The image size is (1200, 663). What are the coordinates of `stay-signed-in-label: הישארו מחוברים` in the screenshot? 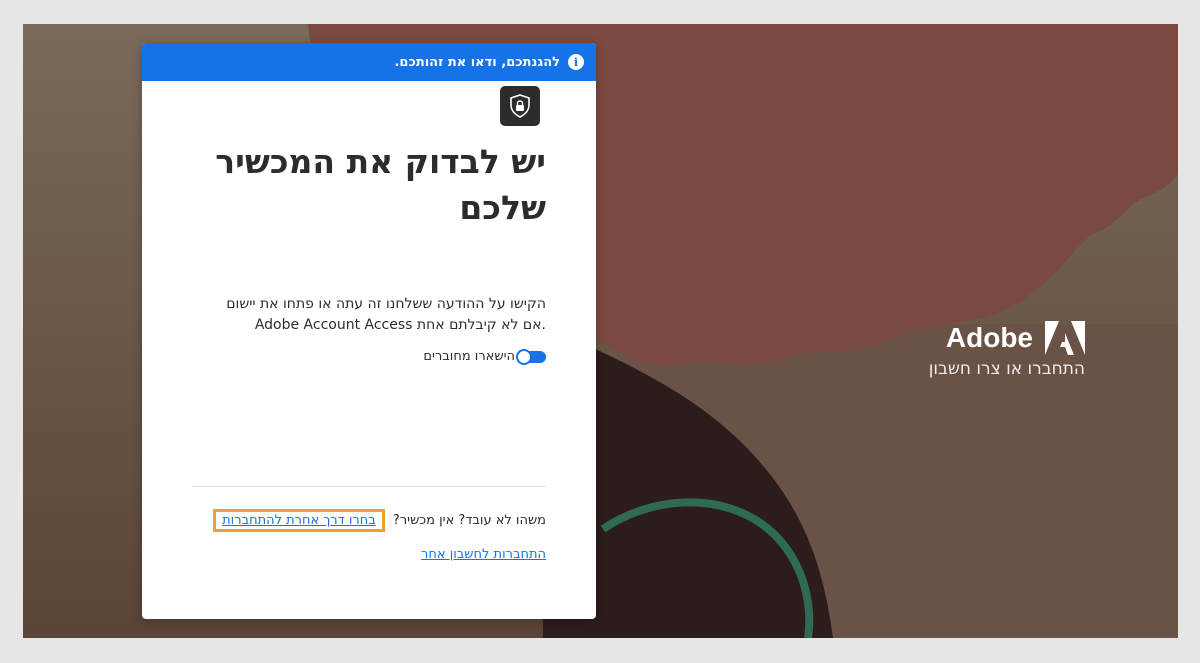 It's located at (469, 356).